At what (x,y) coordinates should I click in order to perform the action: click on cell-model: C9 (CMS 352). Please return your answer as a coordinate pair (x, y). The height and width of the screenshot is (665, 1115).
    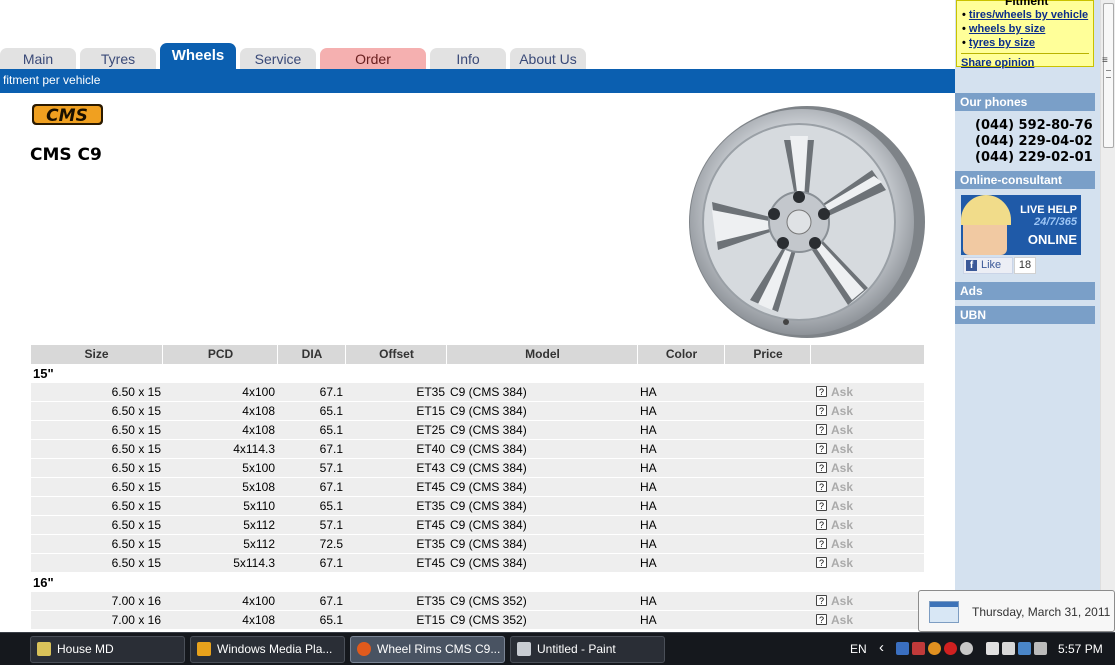
    Looking at the image, I should click on (488, 620).